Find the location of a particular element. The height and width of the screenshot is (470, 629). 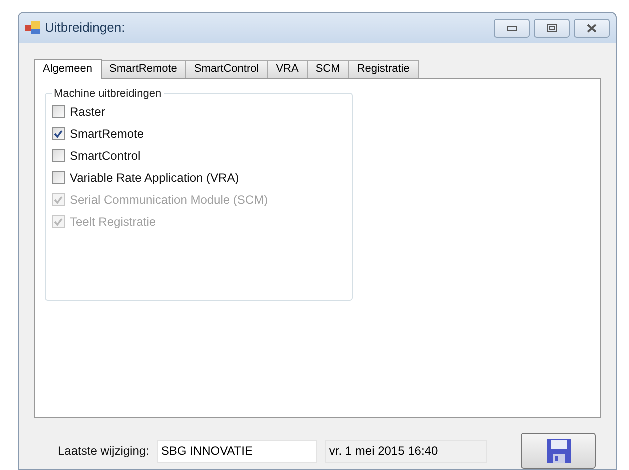

window-title: Uitbreidingen: is located at coordinates (85, 28).